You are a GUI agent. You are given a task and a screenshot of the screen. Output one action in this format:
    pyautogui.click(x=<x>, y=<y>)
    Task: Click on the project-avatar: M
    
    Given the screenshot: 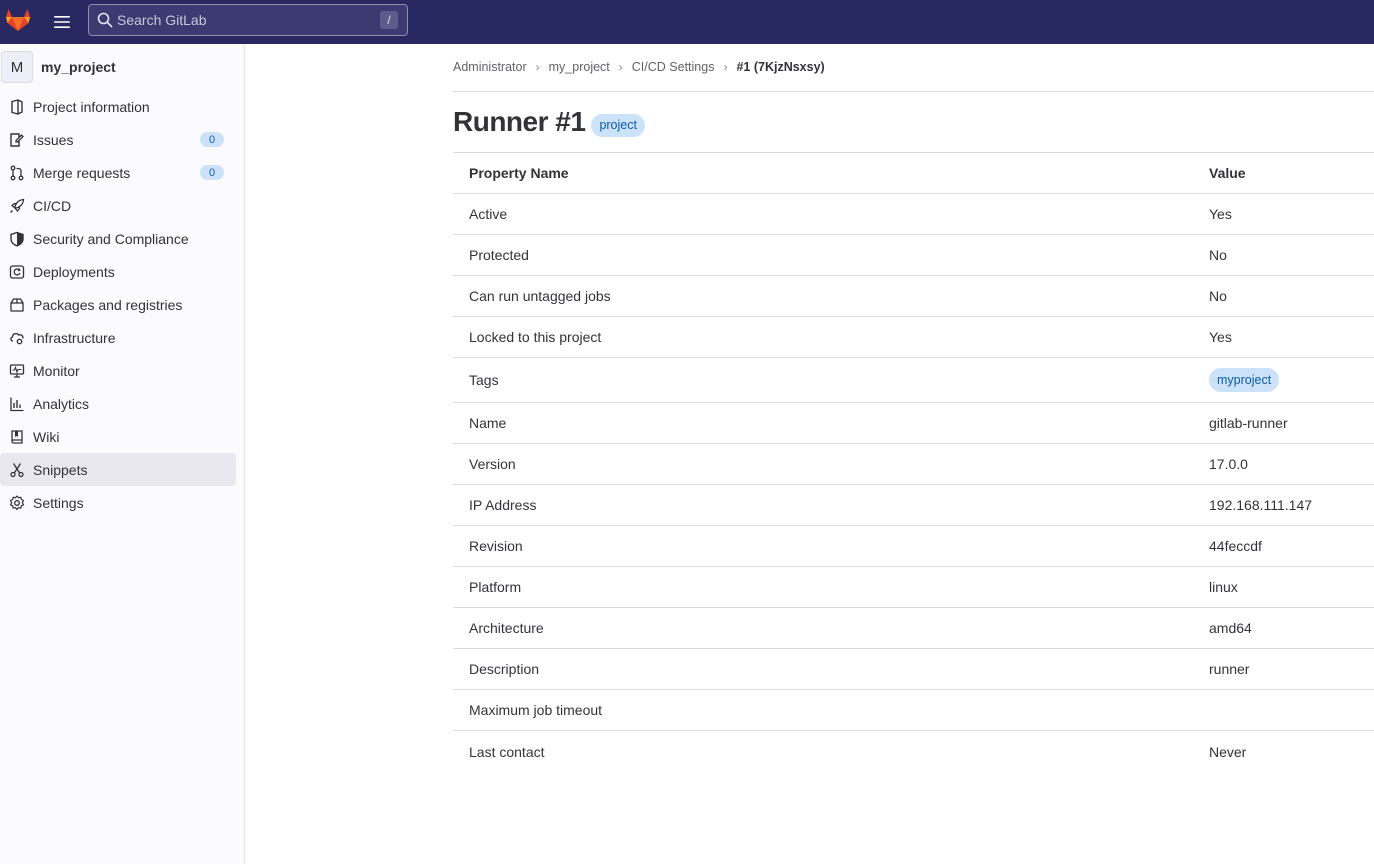 What is the action you would take?
    pyautogui.click(x=17, y=67)
    